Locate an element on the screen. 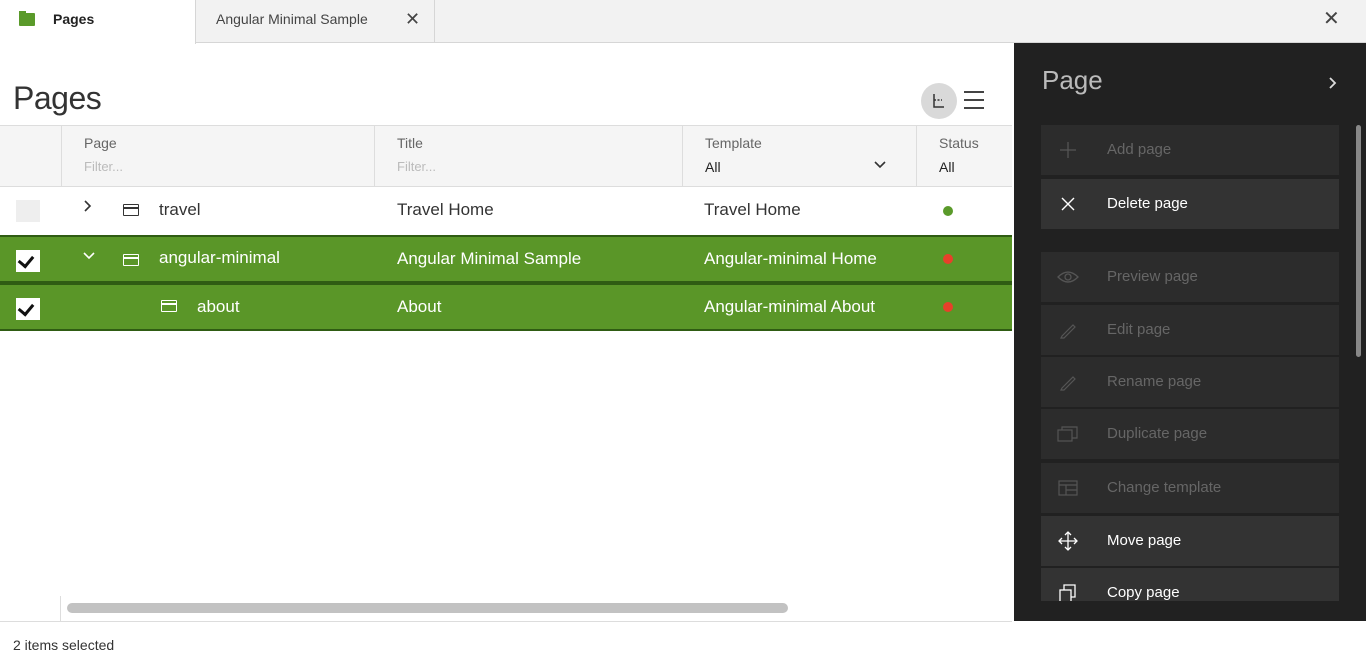 The height and width of the screenshot is (666, 1366). column-label: Template is located at coordinates (733, 143).